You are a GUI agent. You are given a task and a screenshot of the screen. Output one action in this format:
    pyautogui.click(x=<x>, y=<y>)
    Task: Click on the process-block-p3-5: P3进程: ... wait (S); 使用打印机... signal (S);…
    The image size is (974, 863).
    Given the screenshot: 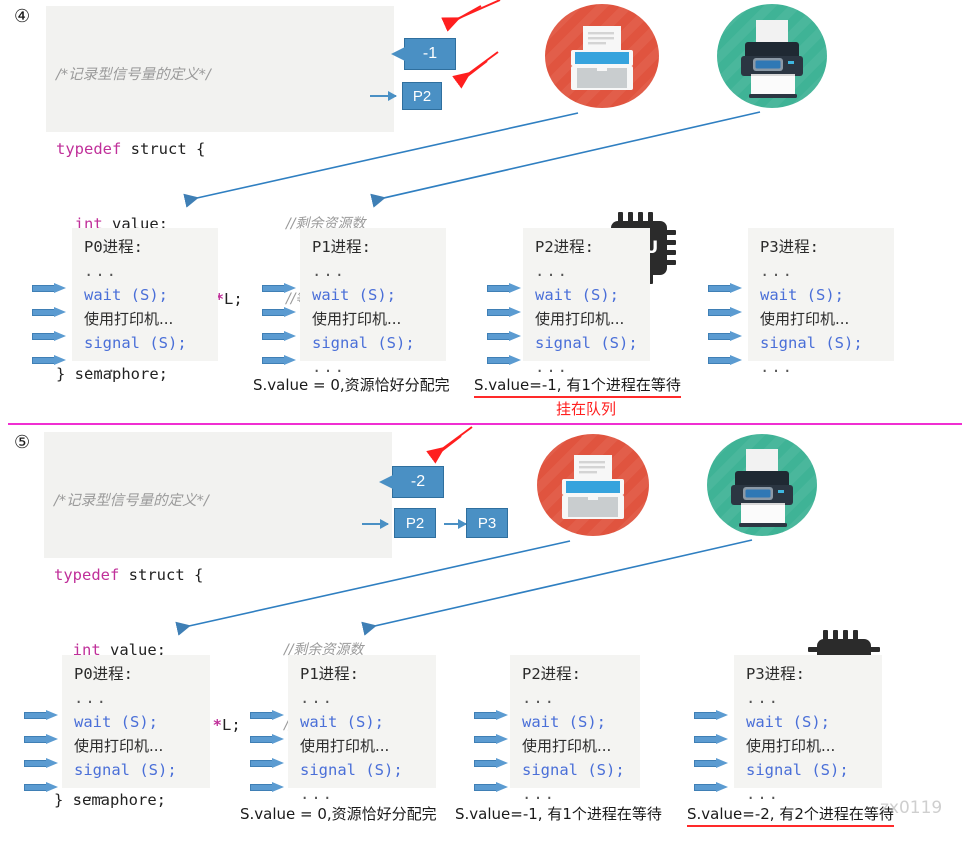 What is the action you would take?
    pyautogui.click(x=808, y=729)
    